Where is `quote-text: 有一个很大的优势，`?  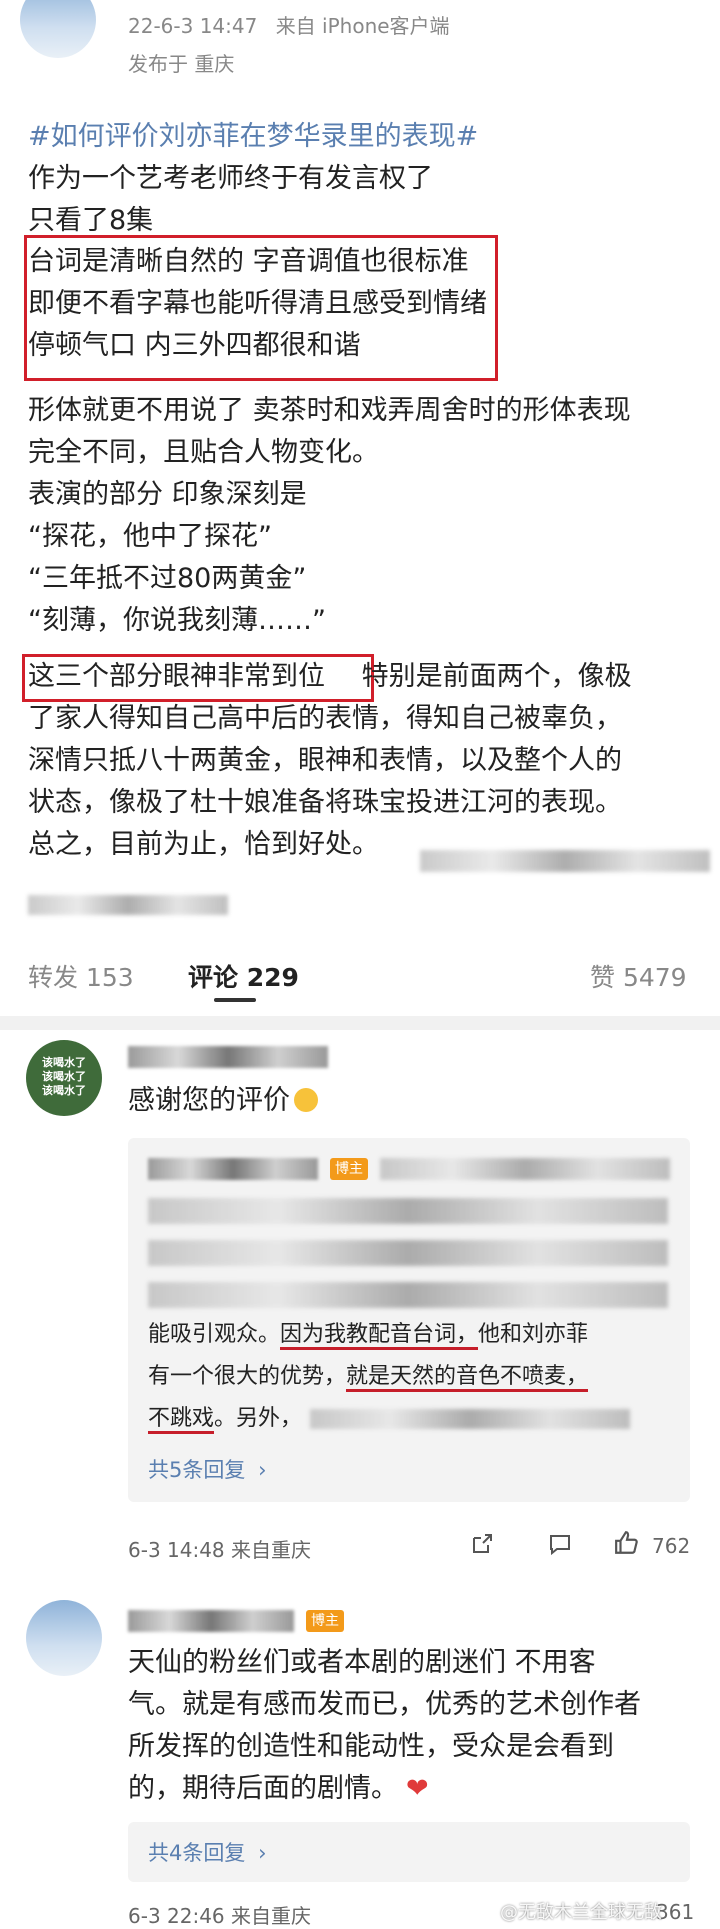 quote-text: 有一个很大的优势， is located at coordinates (247, 1376).